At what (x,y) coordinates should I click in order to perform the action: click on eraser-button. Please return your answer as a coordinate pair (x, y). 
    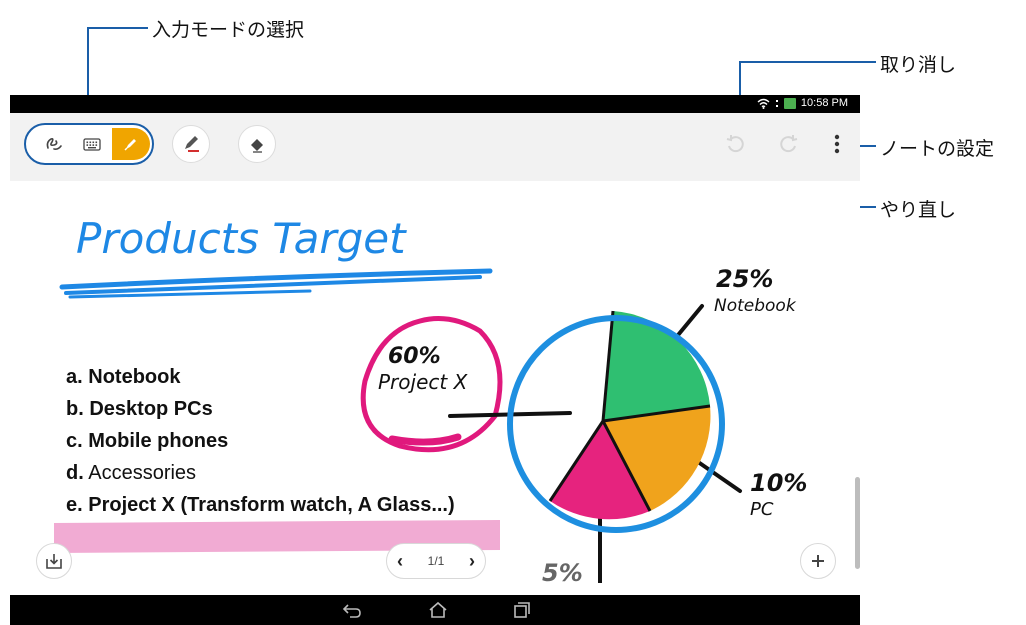
    Looking at the image, I should click on (257, 144).